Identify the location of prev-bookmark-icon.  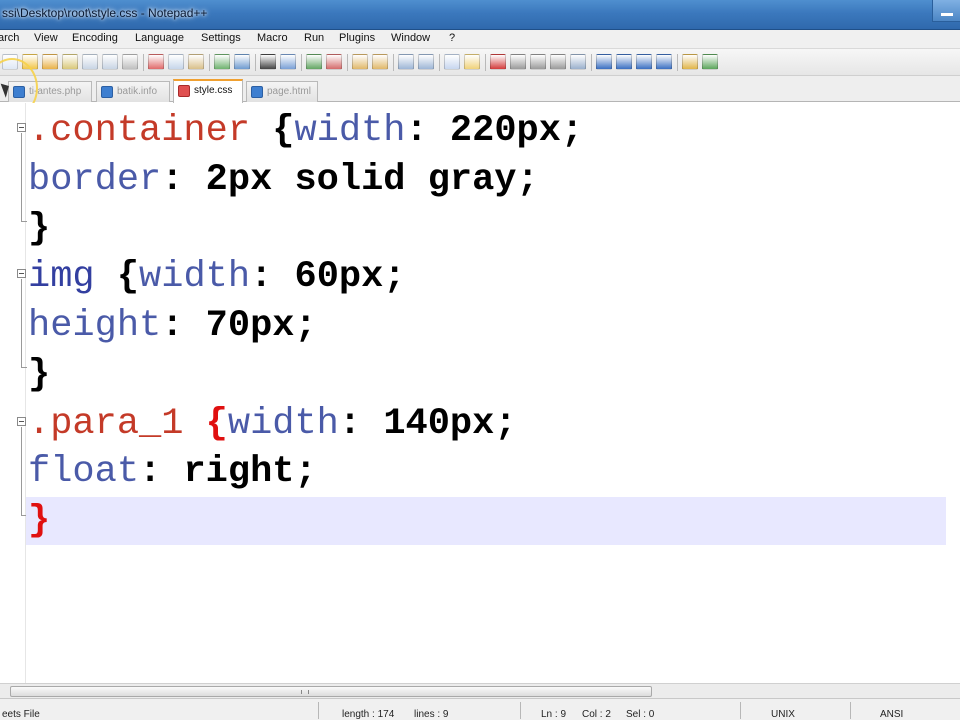
(624, 62).